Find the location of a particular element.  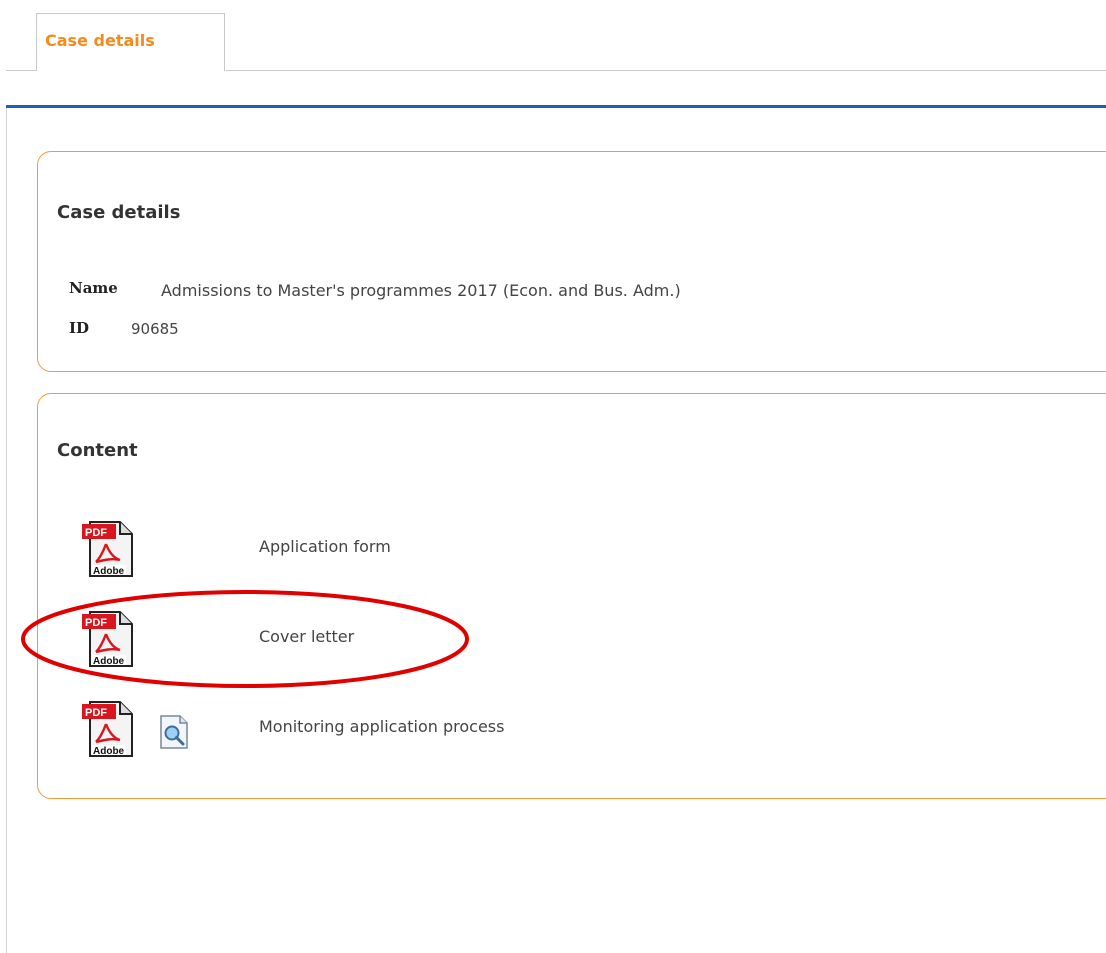

document-cover-letter: PDF Adobe Cover letter is located at coordinates (376, 639).